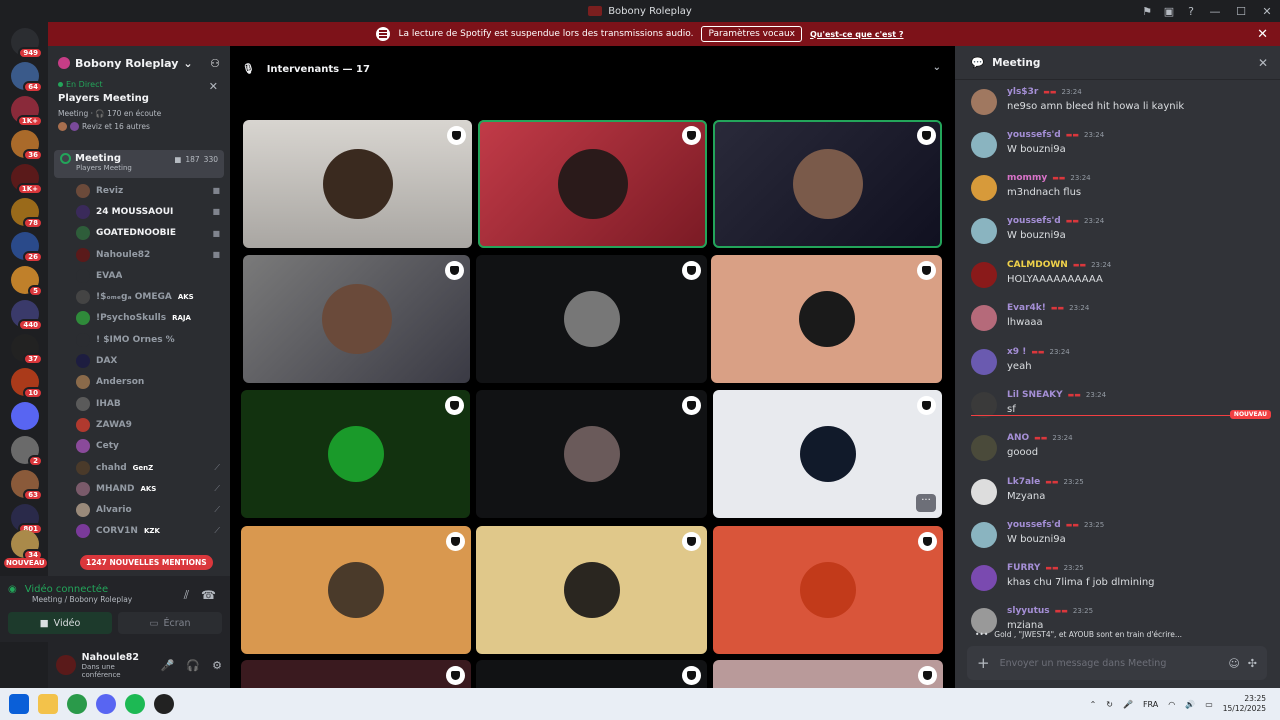 This screenshot has width=1280, height=720. I want to click on voice-member: EVAA, so click(153, 275).